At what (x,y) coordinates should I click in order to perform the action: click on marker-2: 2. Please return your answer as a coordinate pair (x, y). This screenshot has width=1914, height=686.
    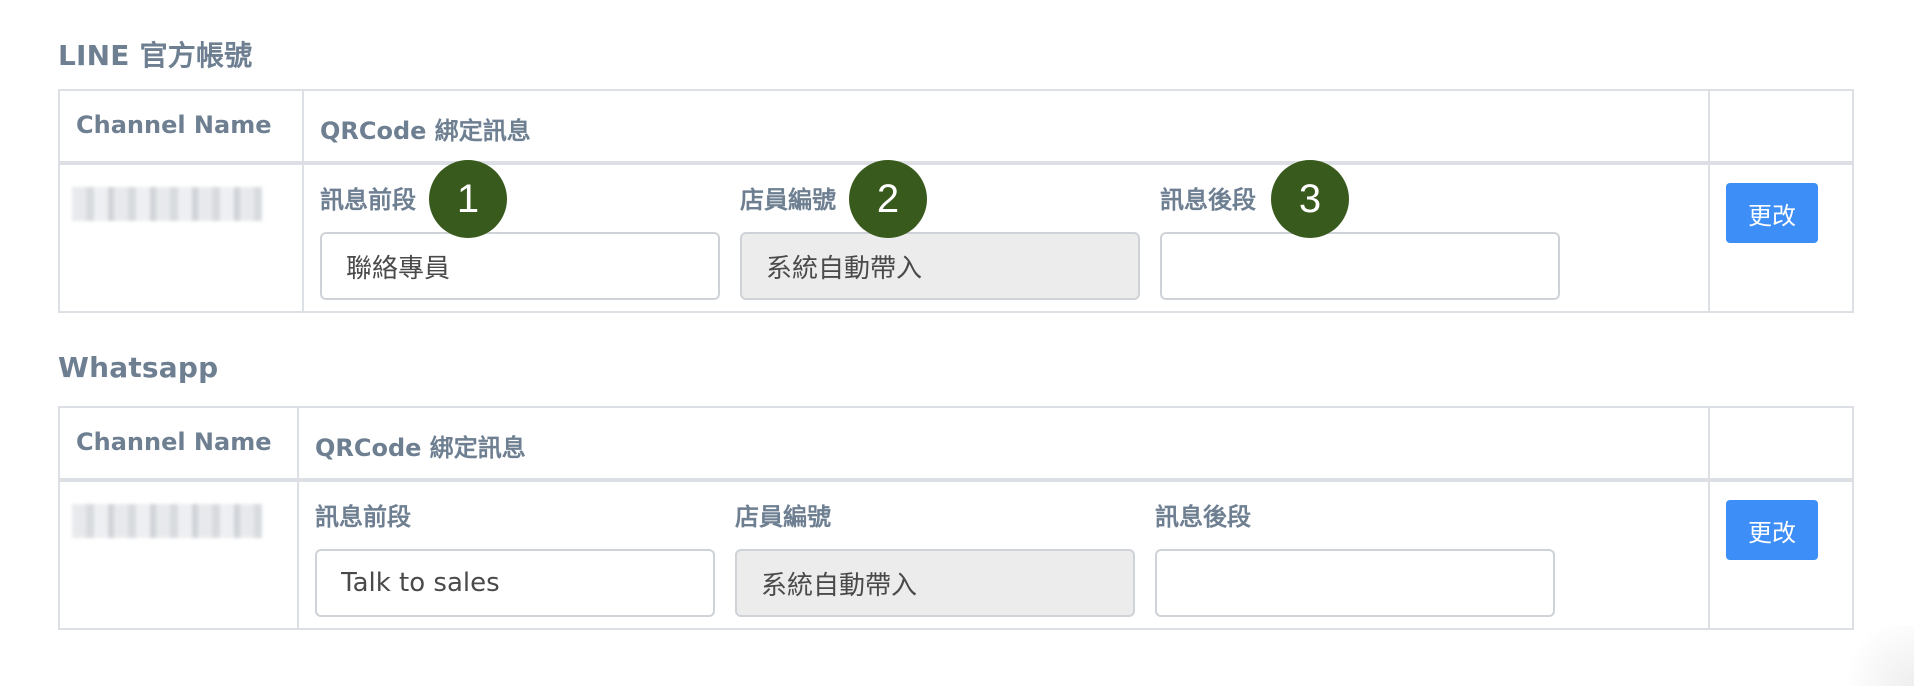
    Looking at the image, I should click on (888, 199).